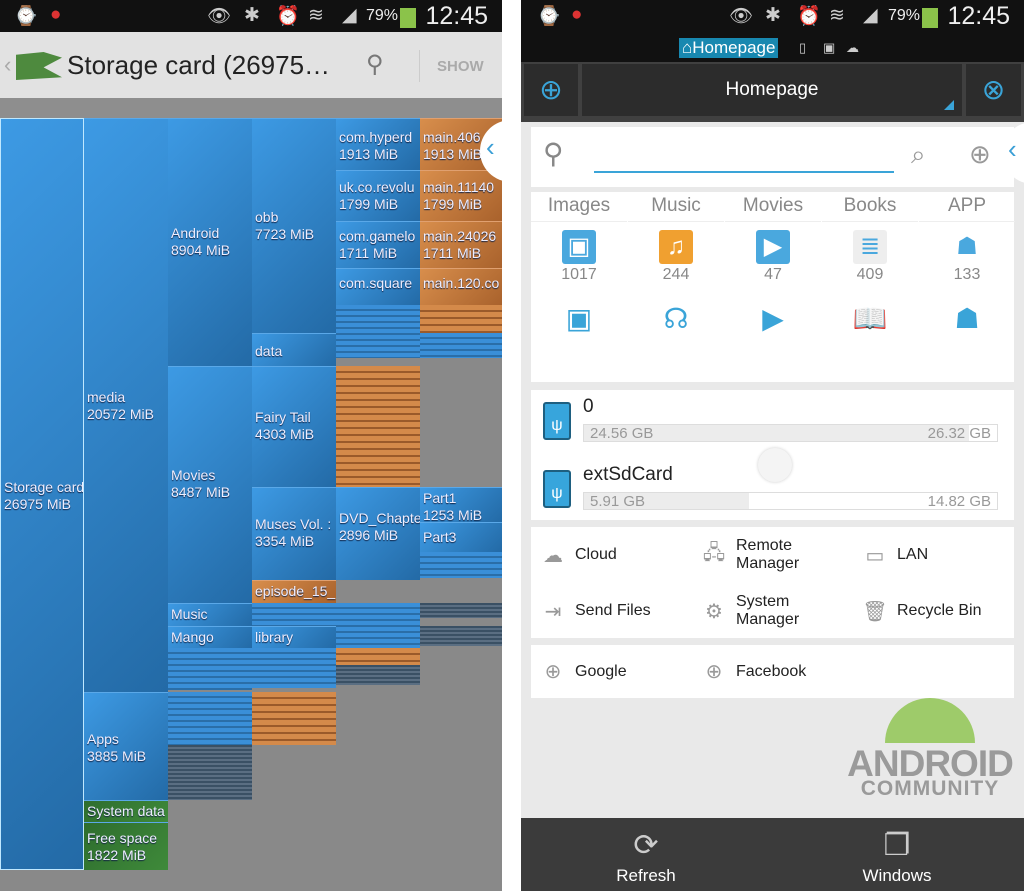 This screenshot has width=1024, height=891. Describe the element at coordinates (870, 274) in the screenshot. I see `category-count: 409` at that location.